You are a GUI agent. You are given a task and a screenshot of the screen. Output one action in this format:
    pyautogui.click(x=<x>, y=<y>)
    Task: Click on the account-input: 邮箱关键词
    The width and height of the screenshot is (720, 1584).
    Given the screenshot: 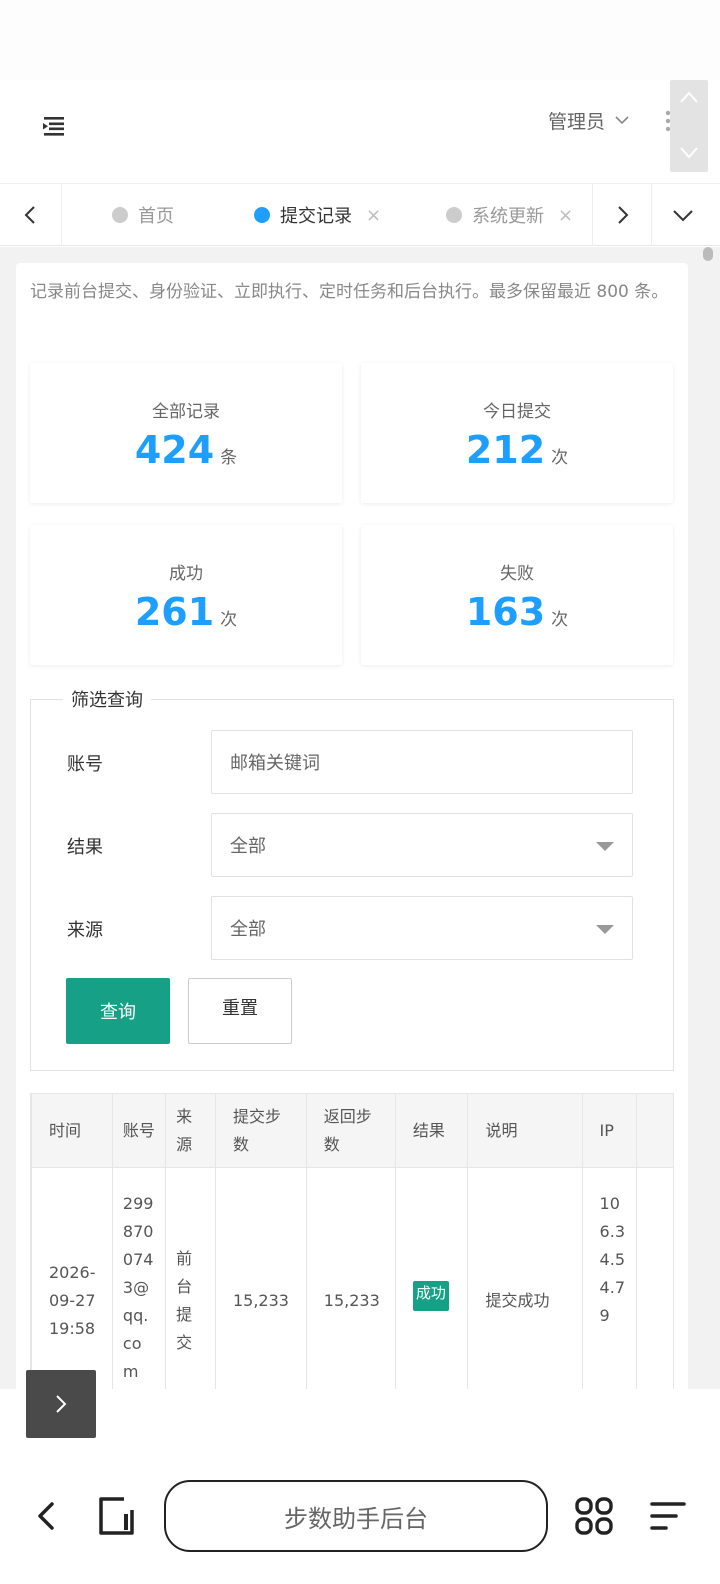 What is the action you would take?
    pyautogui.click(x=422, y=762)
    